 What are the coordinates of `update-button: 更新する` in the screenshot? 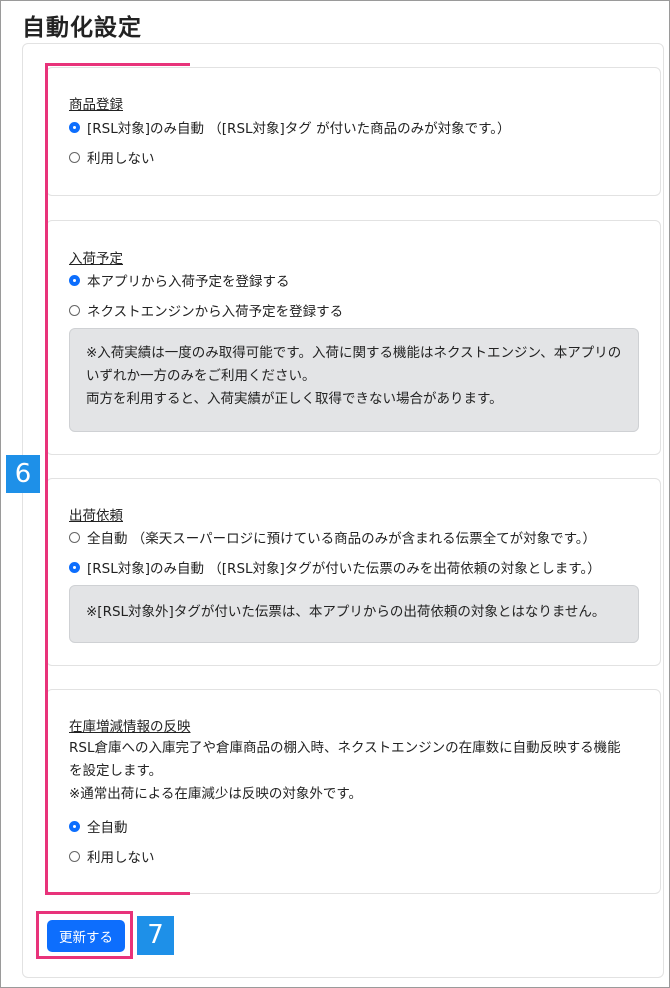 It's located at (86, 936).